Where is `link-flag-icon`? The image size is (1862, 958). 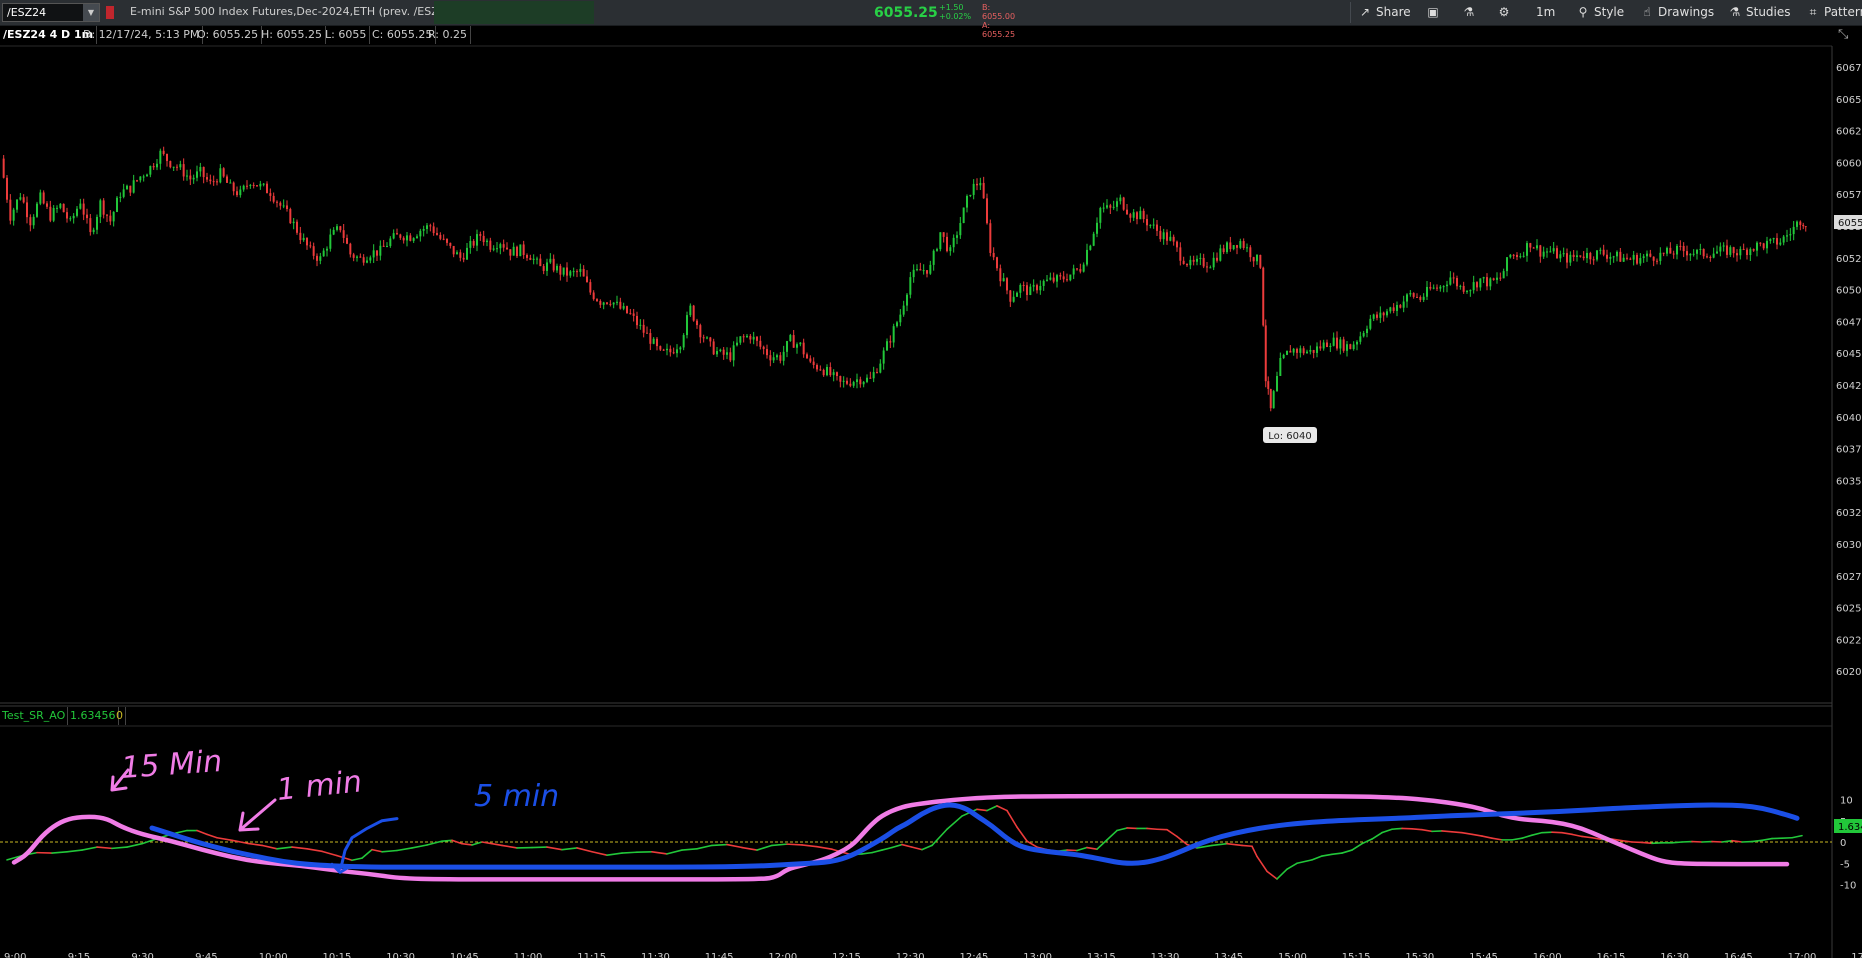
link-flag-icon is located at coordinates (110, 12).